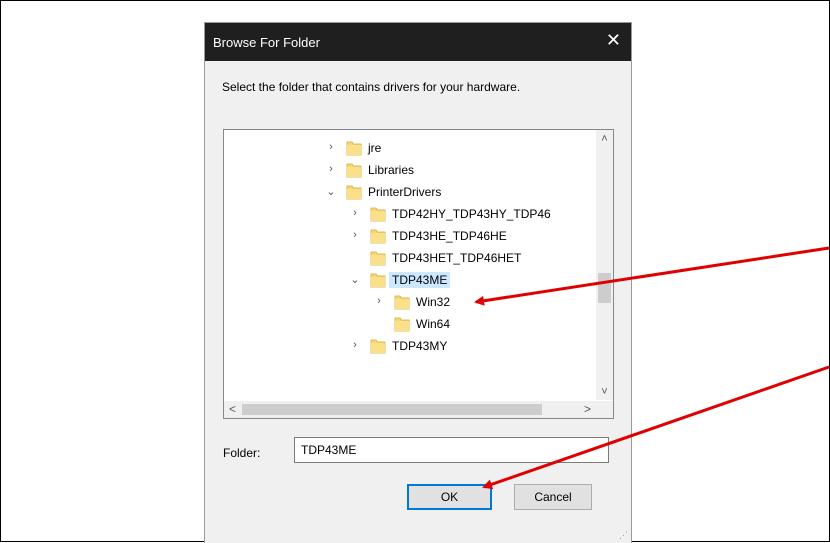  Describe the element at coordinates (553, 497) in the screenshot. I see `cancel-button: Cancel` at that location.